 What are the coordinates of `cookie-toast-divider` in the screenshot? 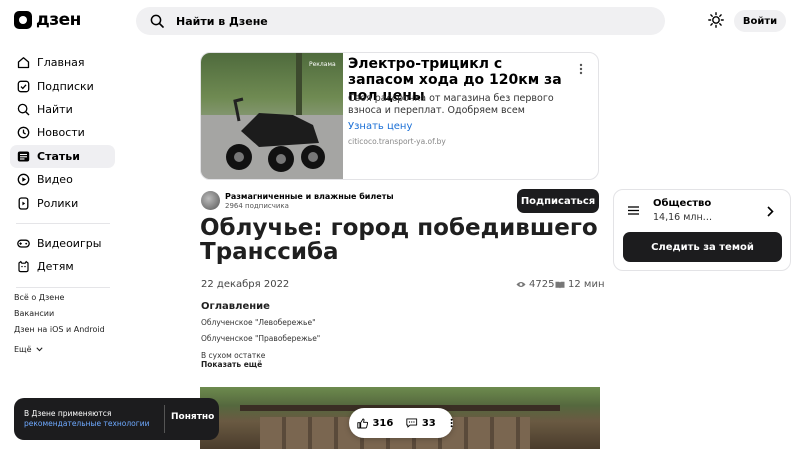 It's located at (164, 419).